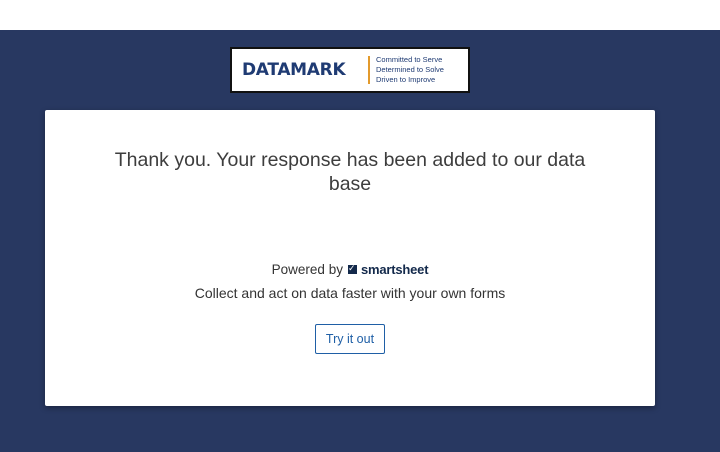 The image size is (720, 452). What do you see at coordinates (409, 59) in the screenshot?
I see `logo-tagline: Committed to Serve` at bounding box center [409, 59].